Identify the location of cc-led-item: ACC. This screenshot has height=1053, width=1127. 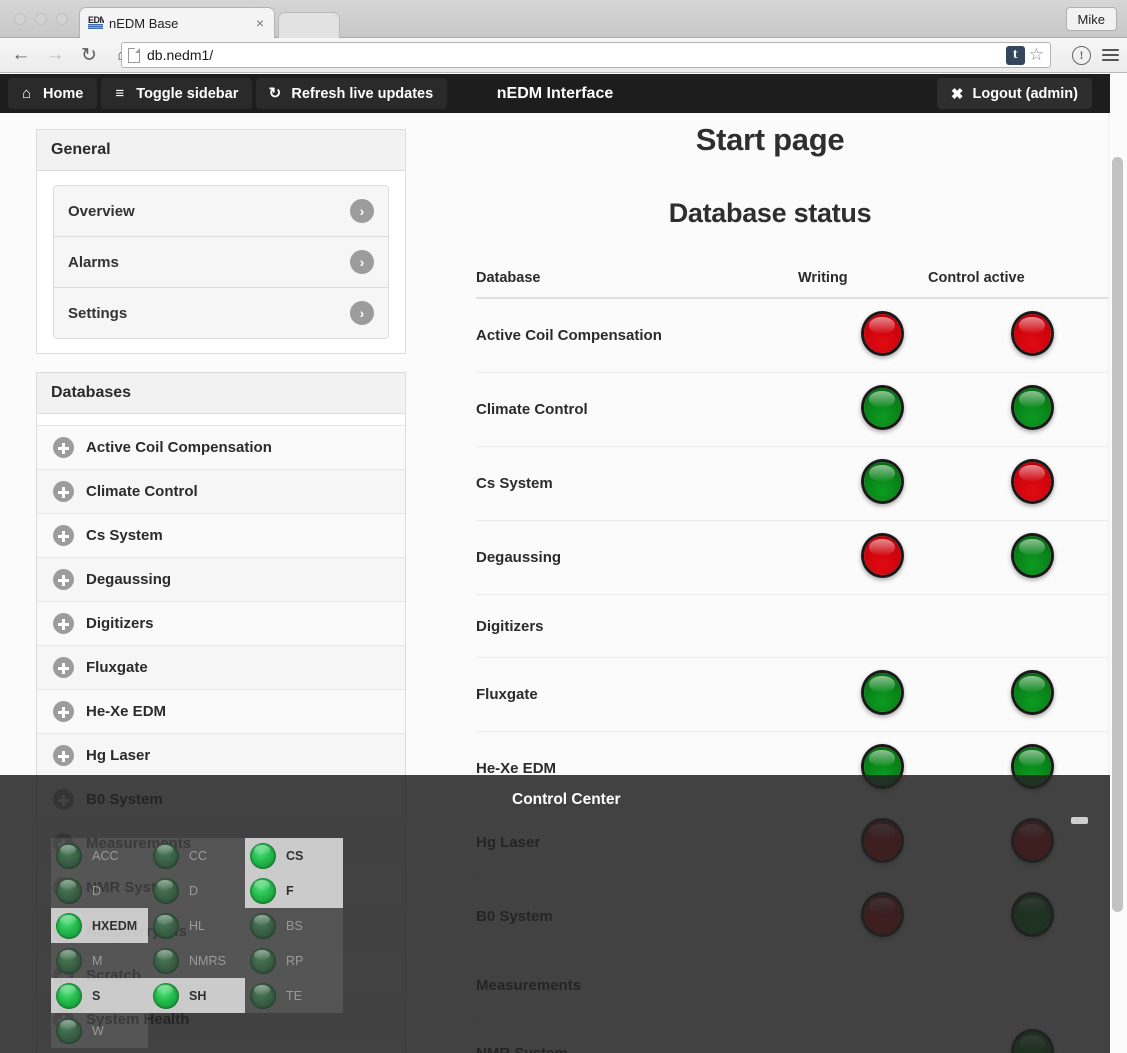
(99, 855).